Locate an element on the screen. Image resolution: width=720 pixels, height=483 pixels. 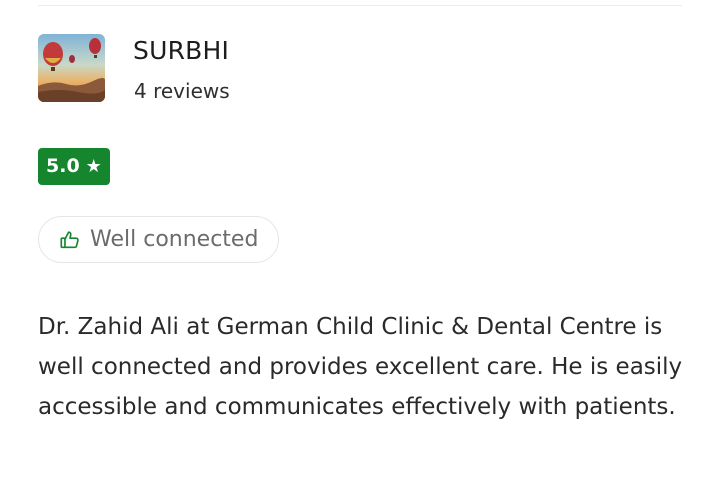
tag-chip-well-connected: Well connected is located at coordinates (159, 239).